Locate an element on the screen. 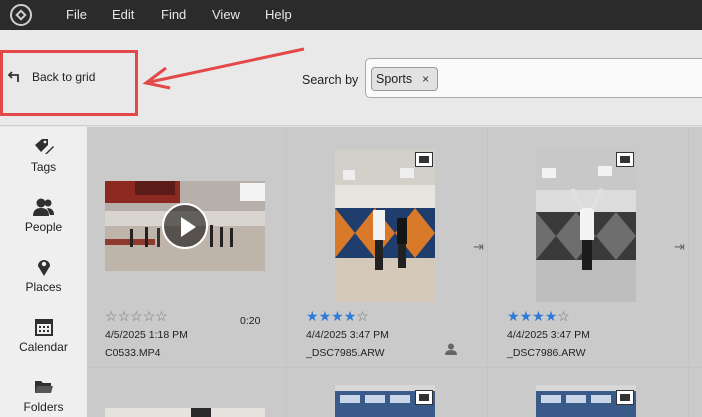 This screenshot has width=702, height=417. item-filename: _DSC7985.ARW is located at coordinates (345, 353).